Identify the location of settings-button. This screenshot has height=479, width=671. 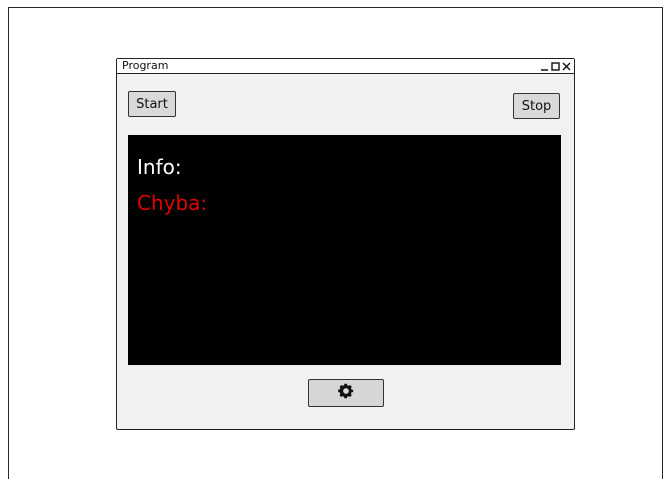
(346, 393).